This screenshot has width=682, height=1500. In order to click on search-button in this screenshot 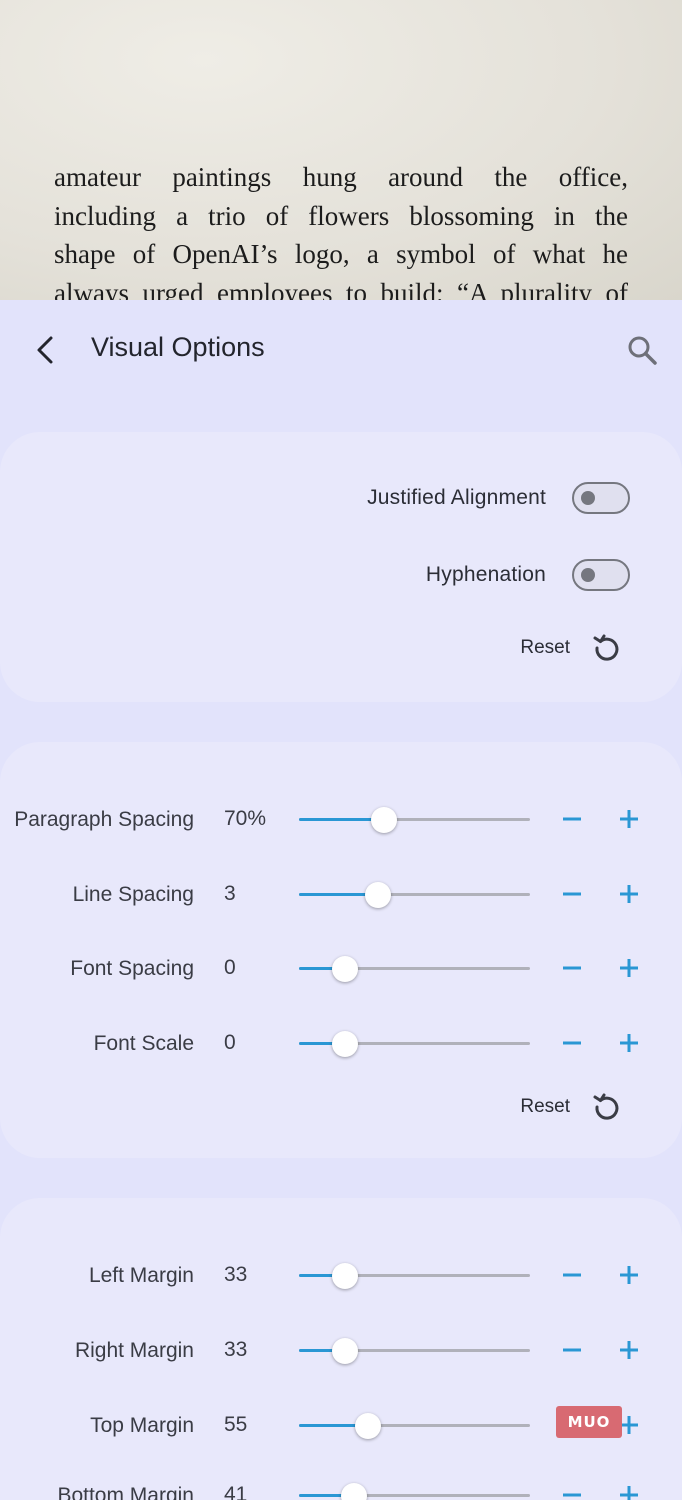, I will do `click(642, 350)`.